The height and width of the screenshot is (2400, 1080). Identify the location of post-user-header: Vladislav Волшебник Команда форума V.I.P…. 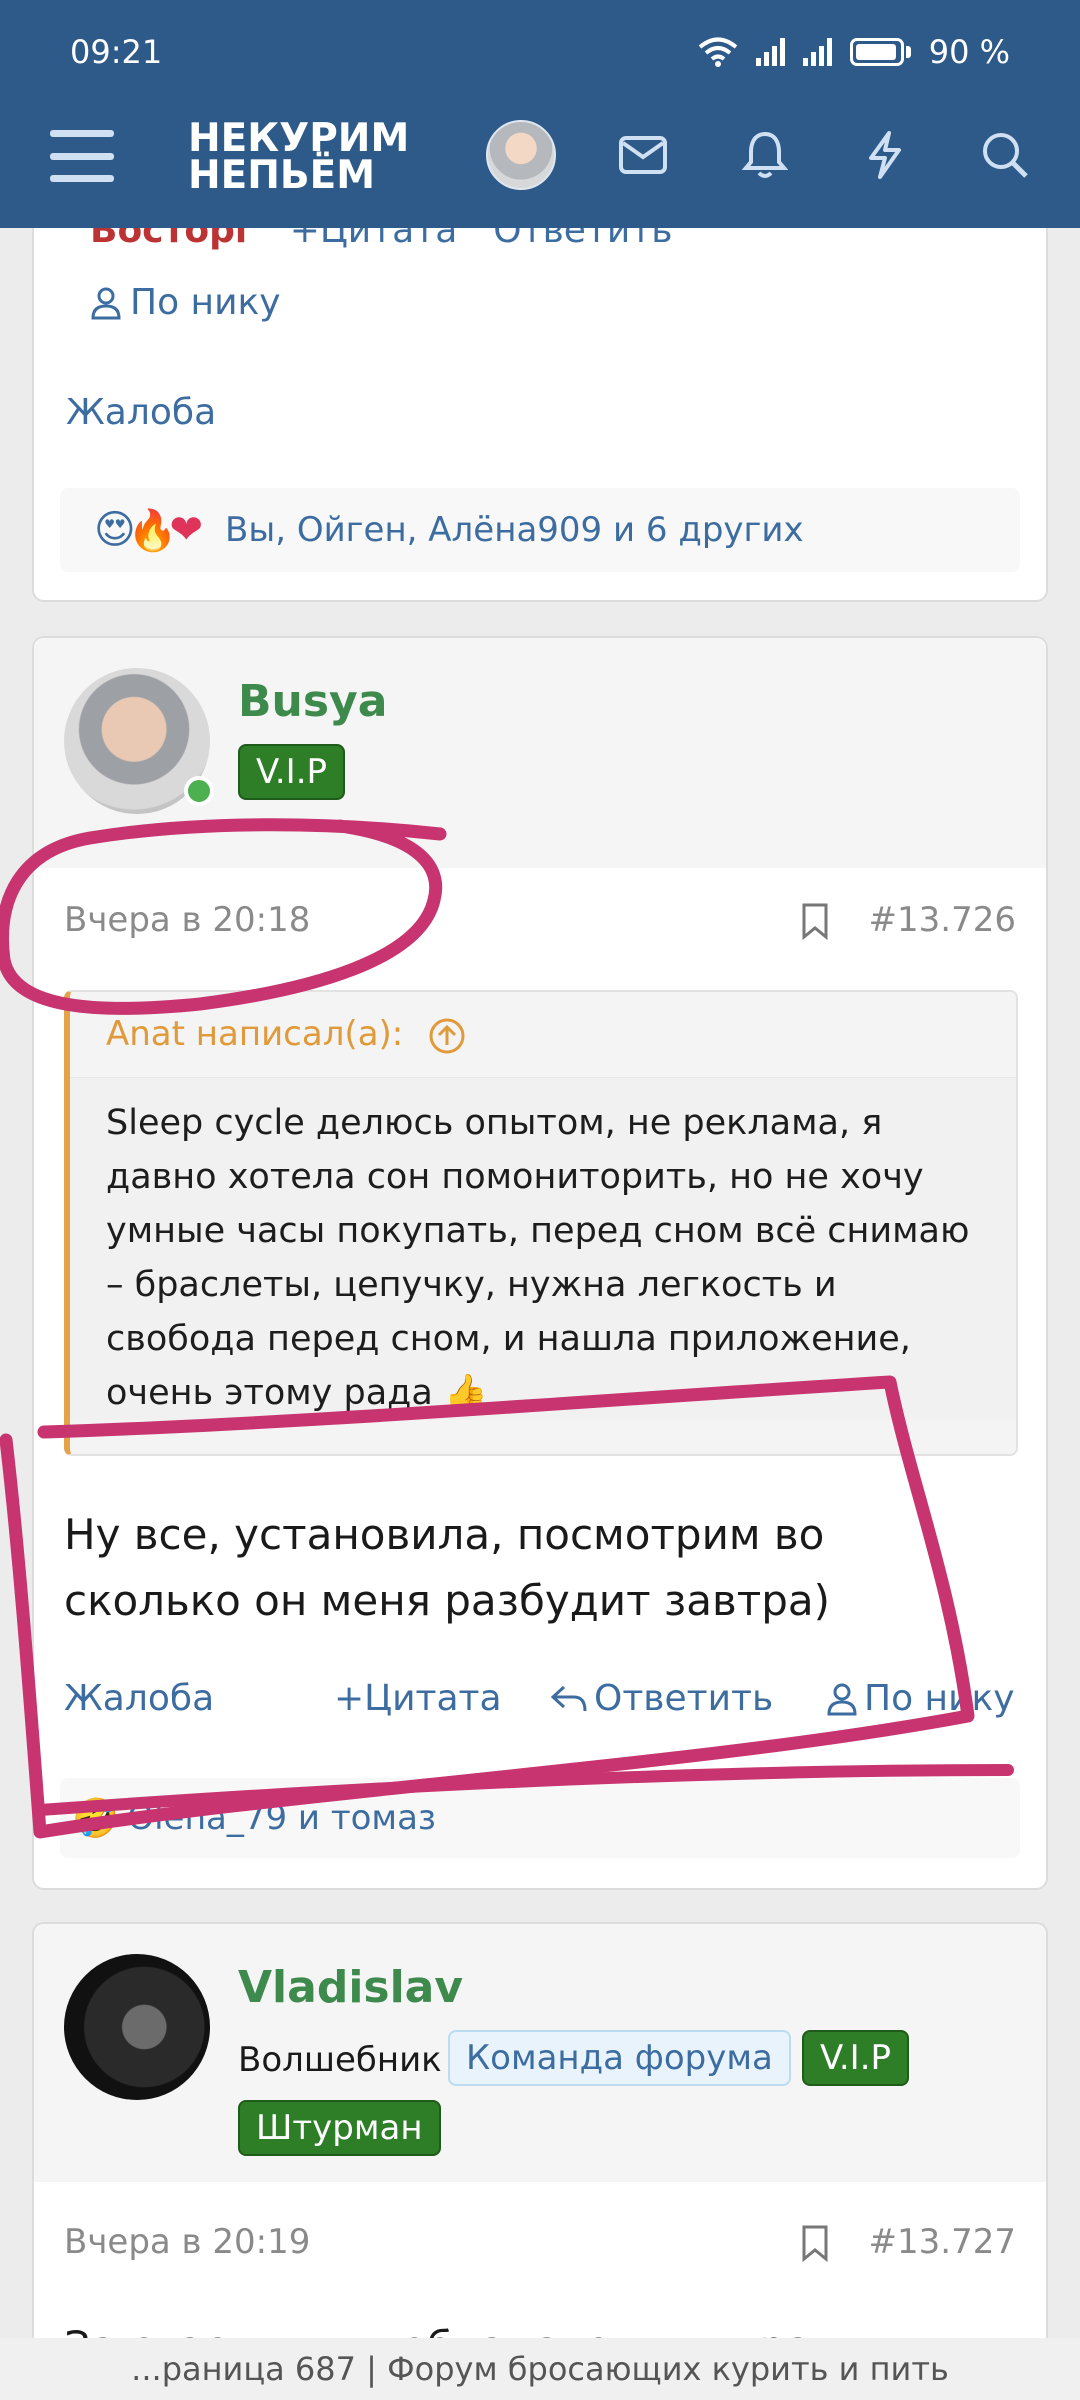
(540, 2053).